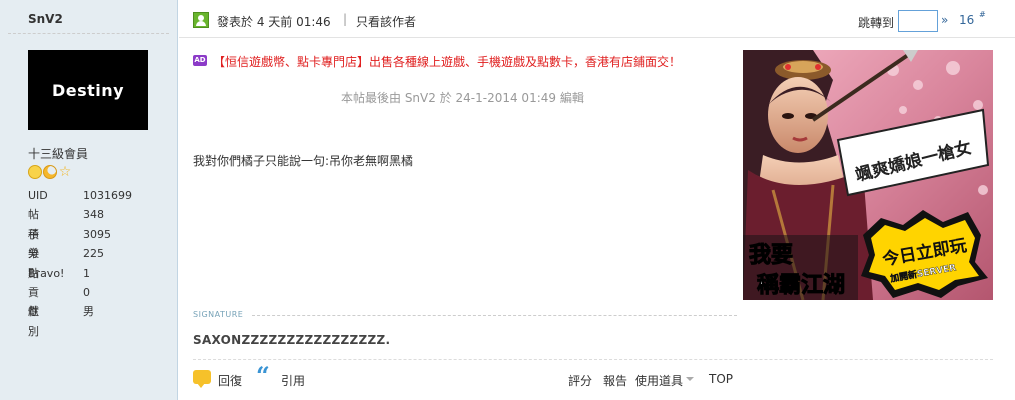 The image size is (1015, 400). What do you see at coordinates (200, 60) in the screenshot?
I see `ad-icon: AD` at bounding box center [200, 60].